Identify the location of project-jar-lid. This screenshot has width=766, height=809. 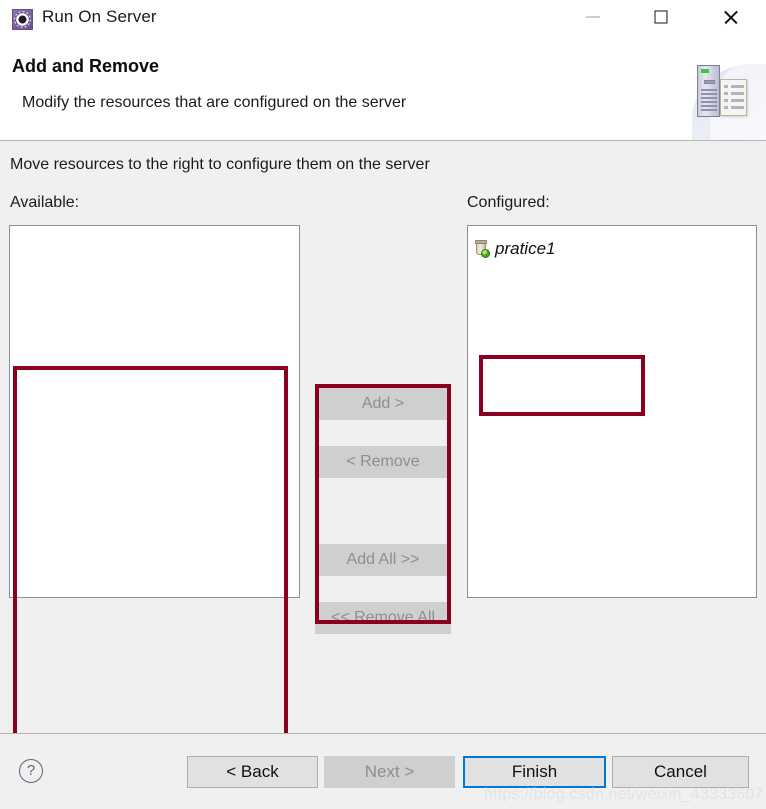
(481, 242).